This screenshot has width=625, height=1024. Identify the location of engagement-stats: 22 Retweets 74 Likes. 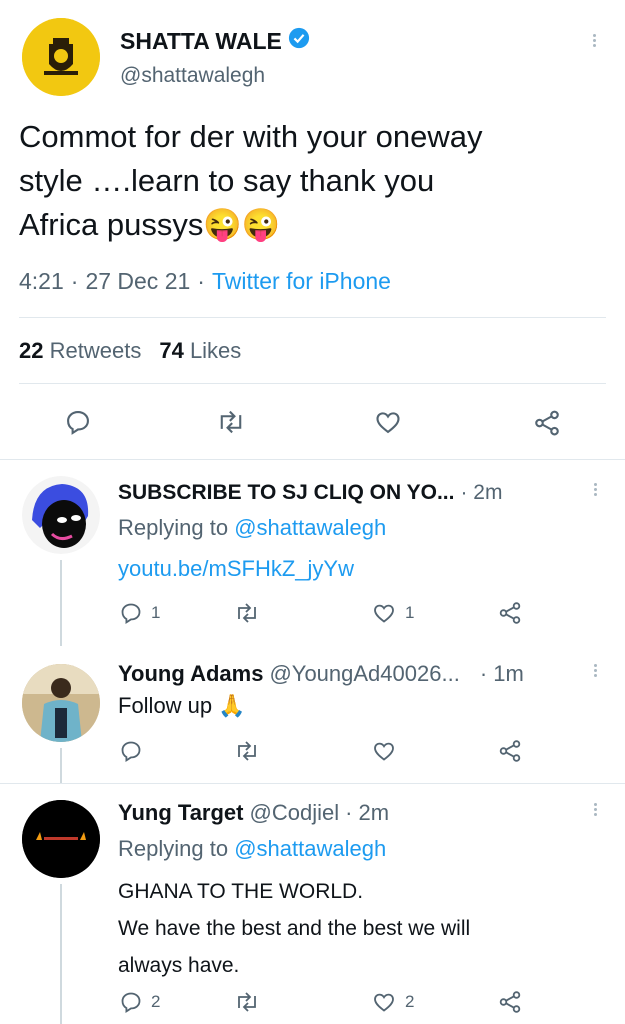
(130, 351).